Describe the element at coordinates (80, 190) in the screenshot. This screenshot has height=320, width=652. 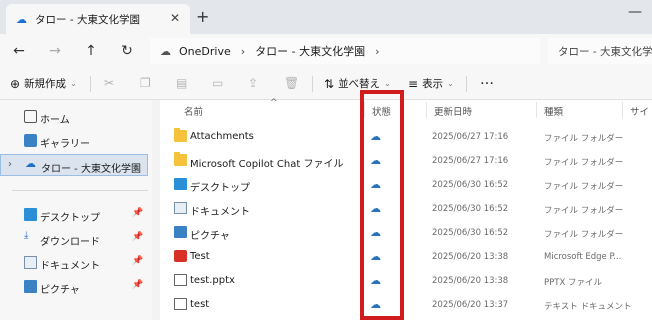
I see `divider` at that location.